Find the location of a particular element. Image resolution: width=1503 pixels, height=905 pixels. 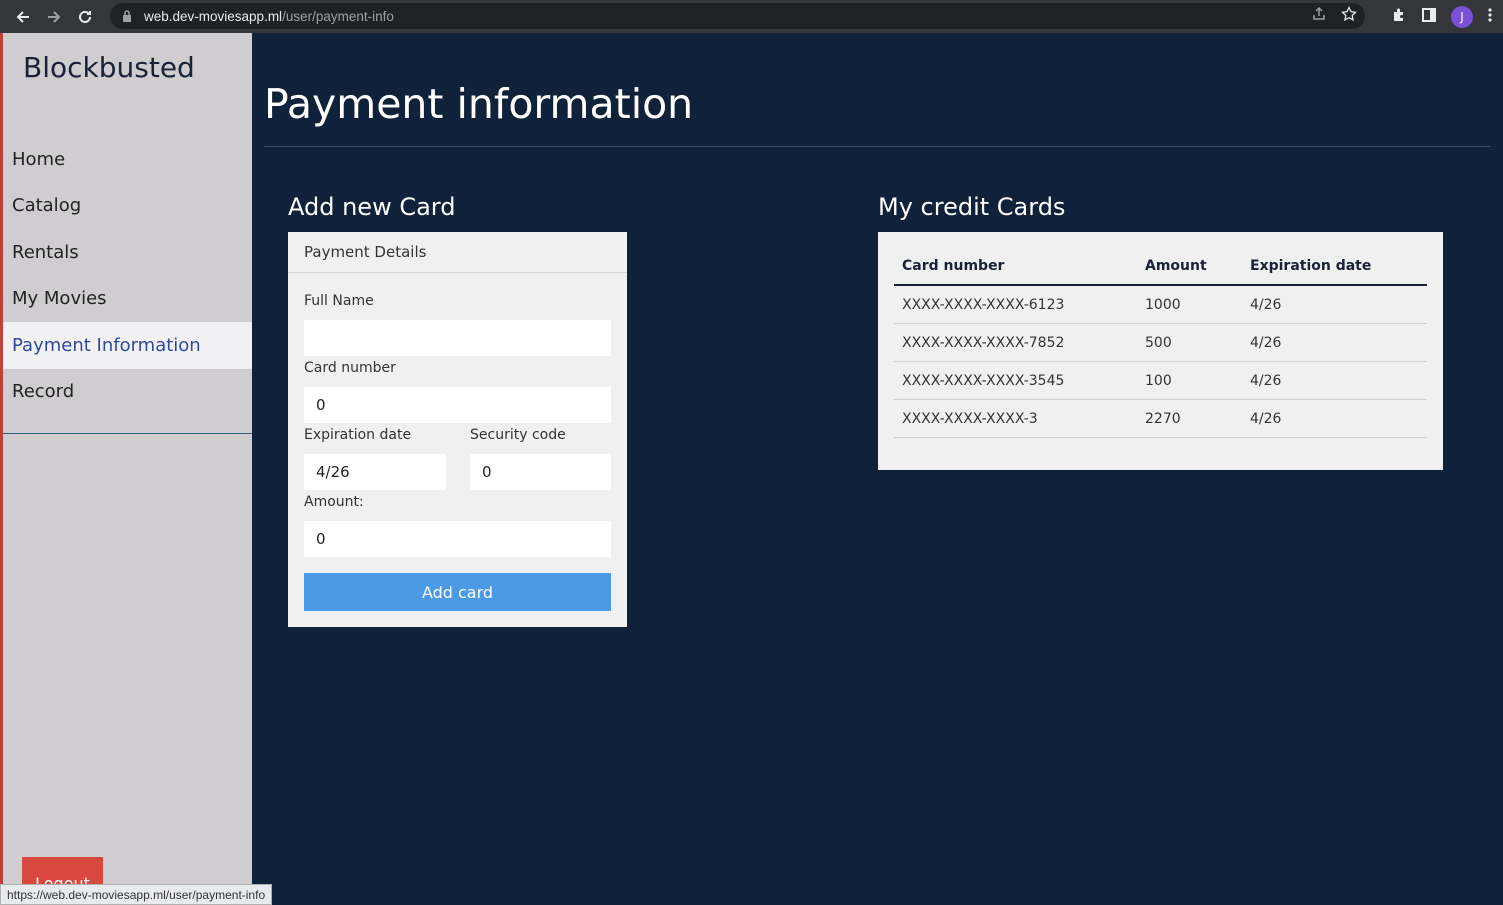

security-code-input: 0 is located at coordinates (540, 472).